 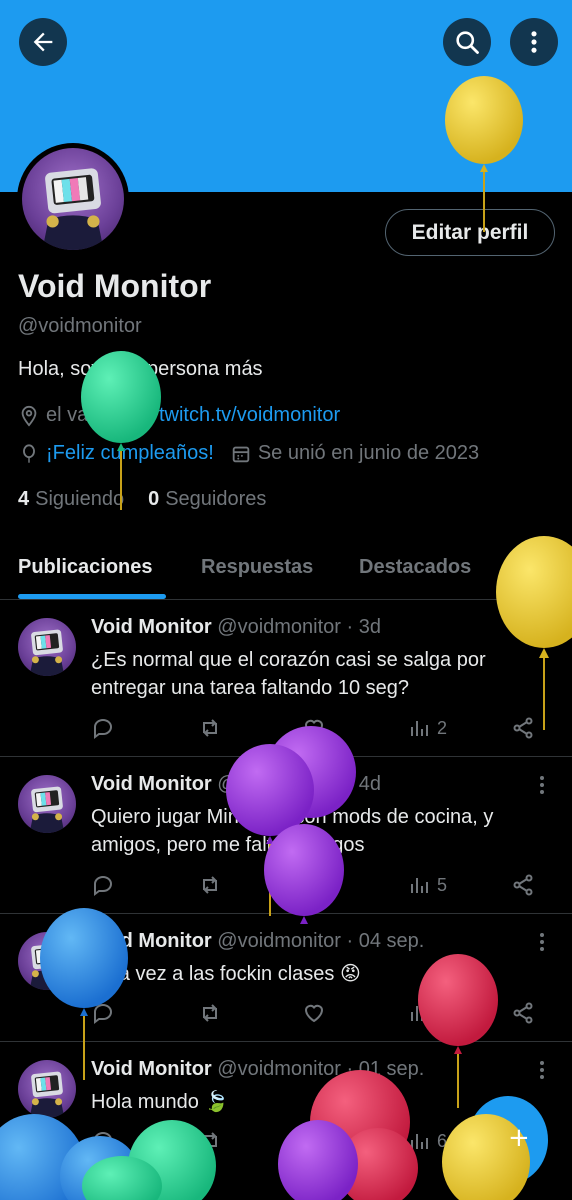 I want to click on followers-link: 0 Seguidores, so click(x=207, y=499).